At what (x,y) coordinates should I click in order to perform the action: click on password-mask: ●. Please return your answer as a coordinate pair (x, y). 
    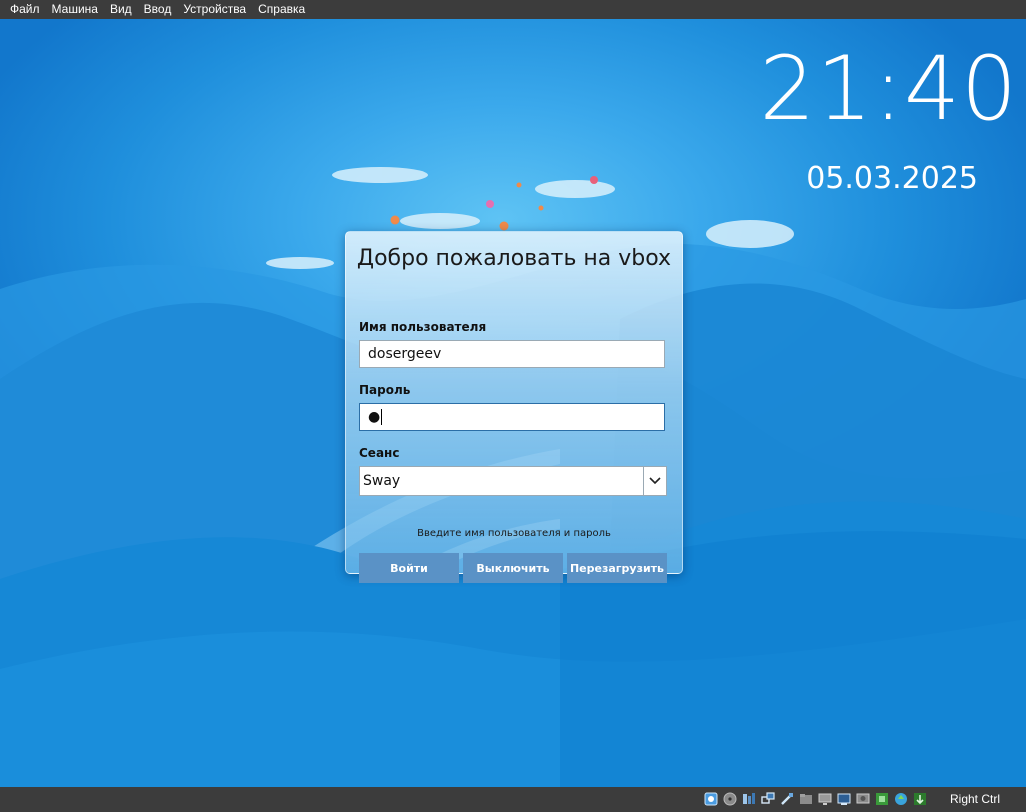
    Looking at the image, I should click on (374, 417).